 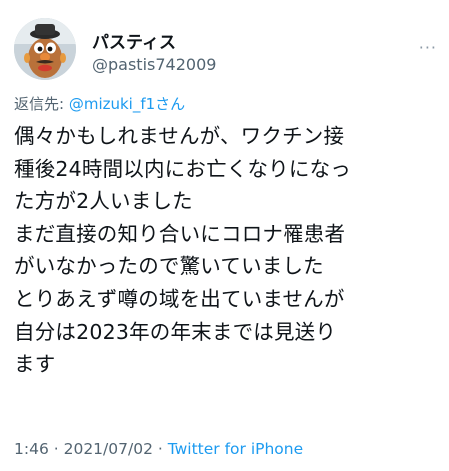 I want to click on reply-to-line: 返信先: @mizuki_f1さん, so click(x=99, y=103).